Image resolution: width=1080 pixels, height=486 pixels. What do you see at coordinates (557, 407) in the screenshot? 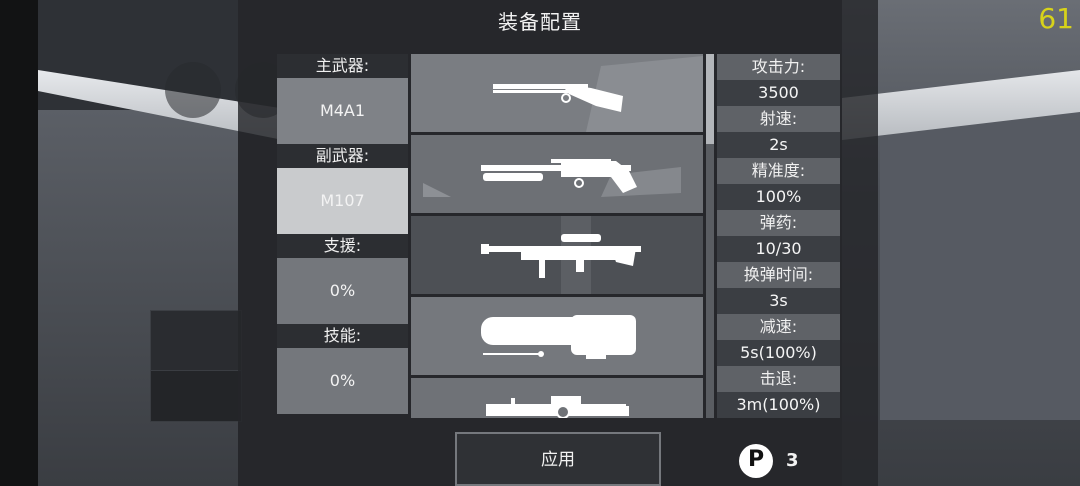
I see `heavy-launcher-icon` at bounding box center [557, 407].